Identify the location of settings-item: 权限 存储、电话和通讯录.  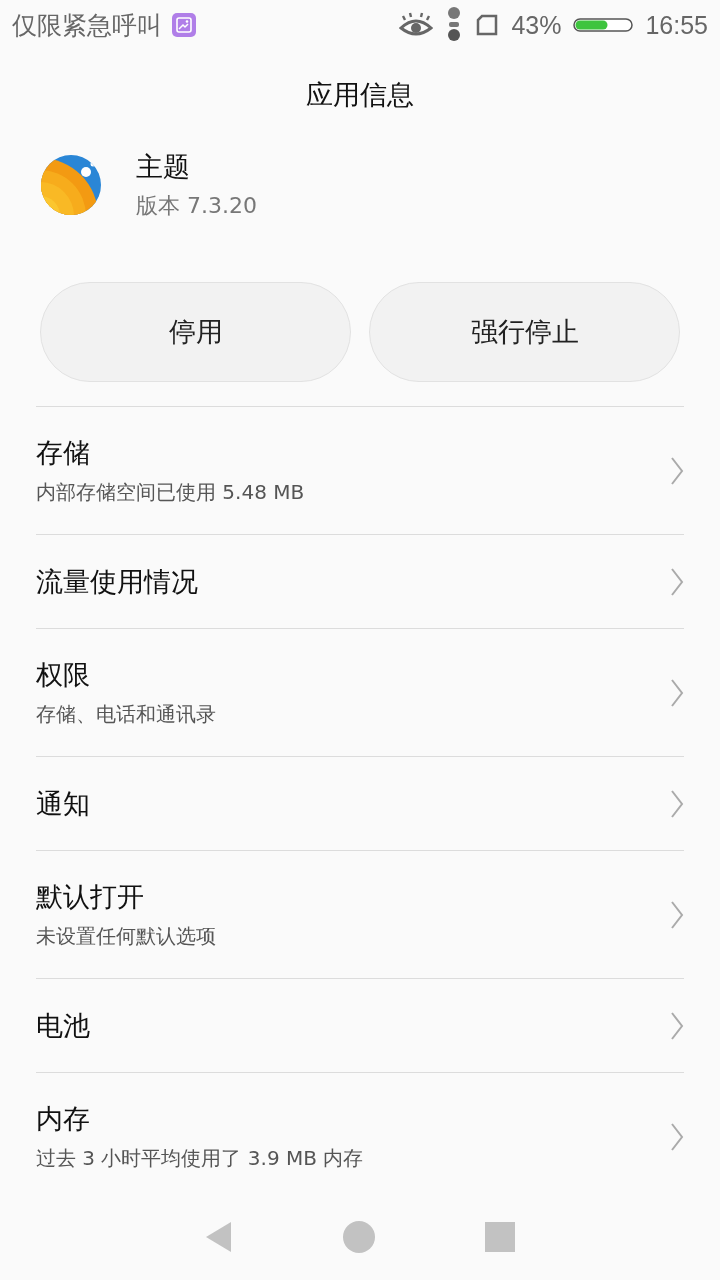
(360, 692).